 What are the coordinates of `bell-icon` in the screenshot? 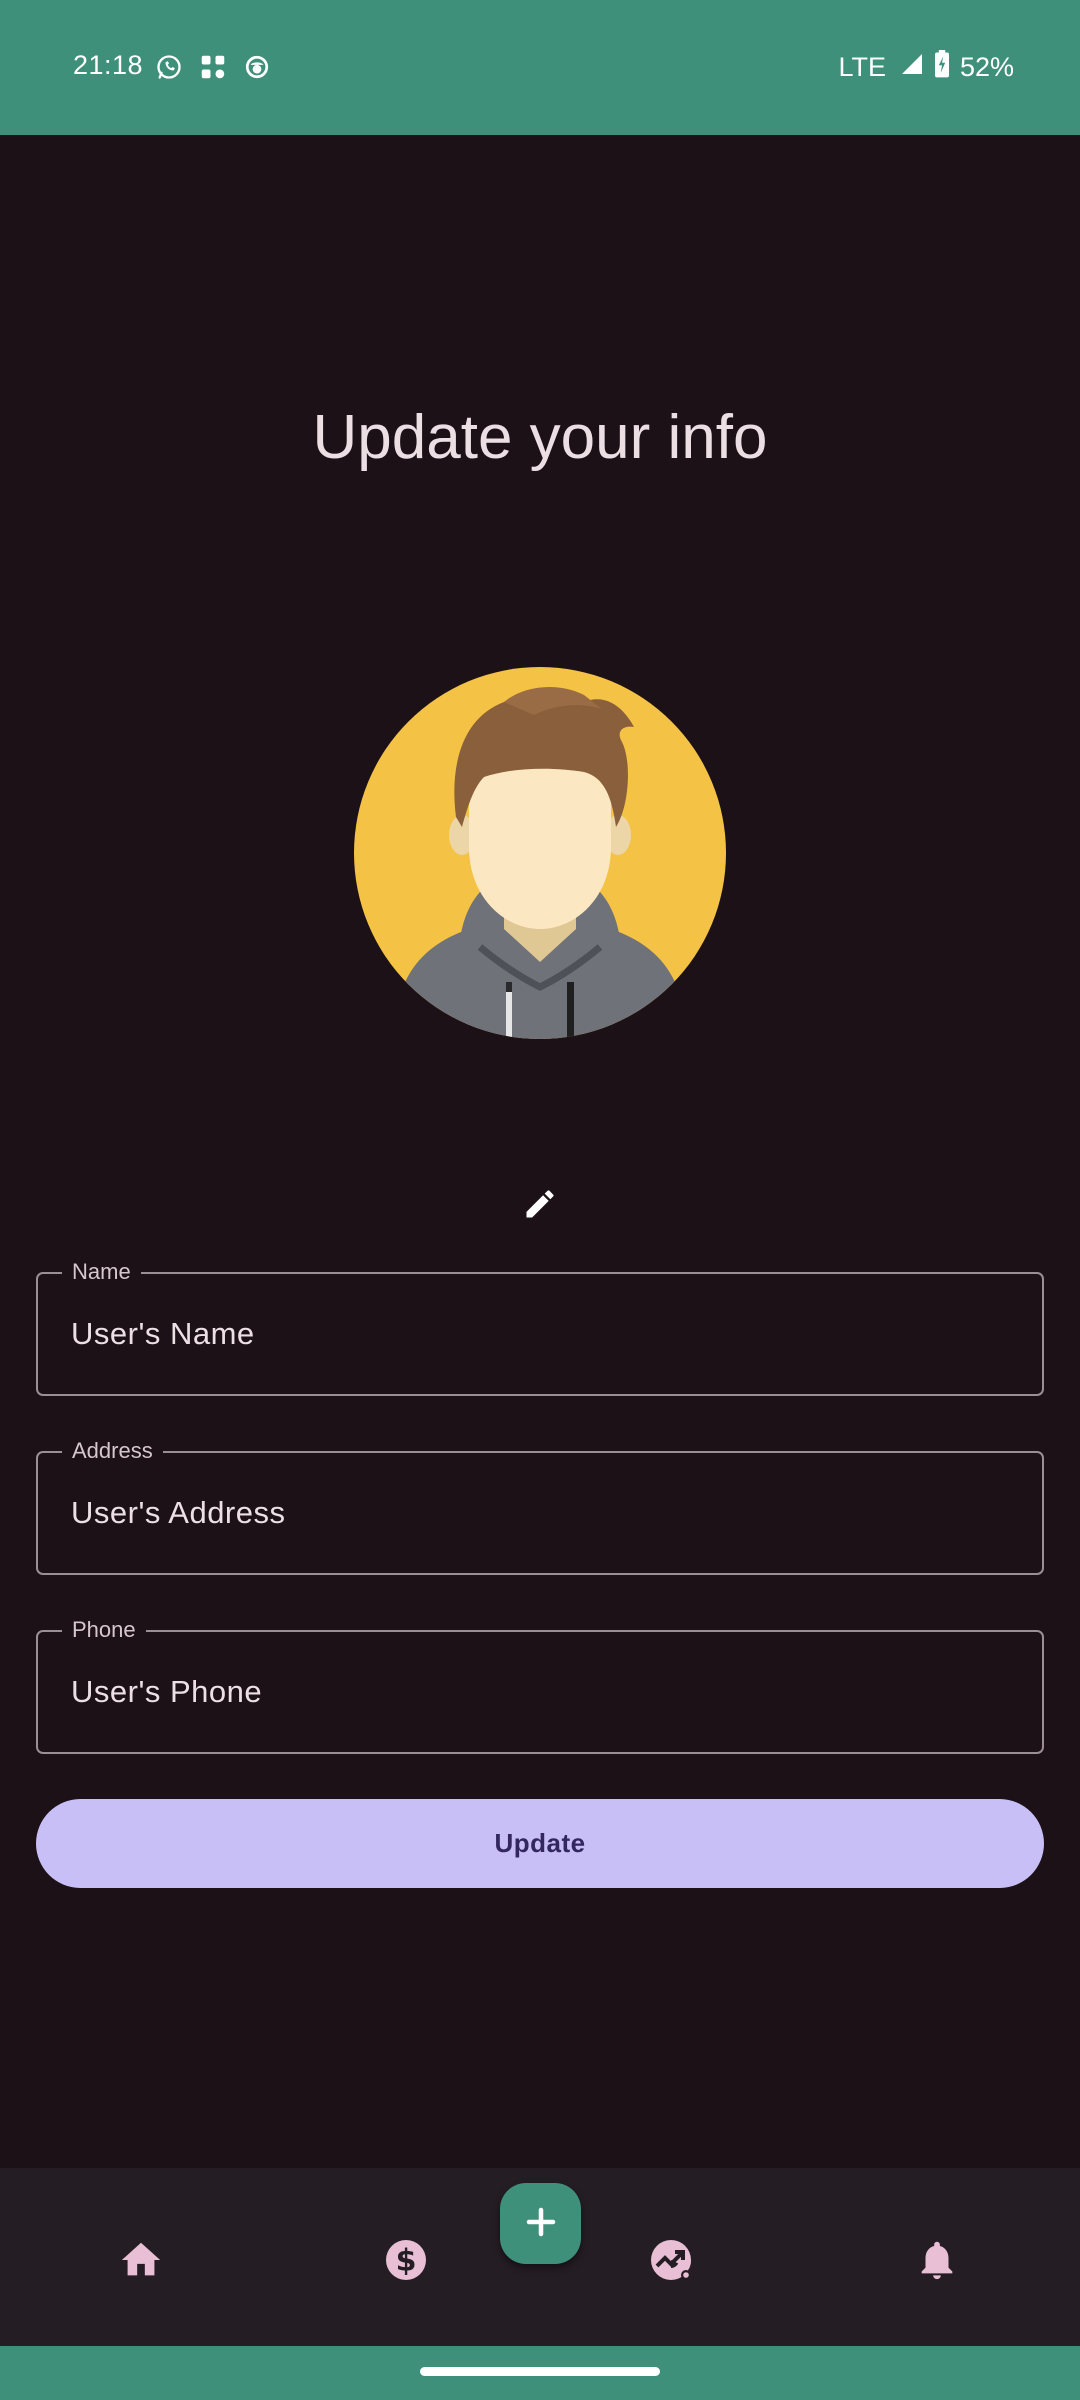 It's located at (937, 2262).